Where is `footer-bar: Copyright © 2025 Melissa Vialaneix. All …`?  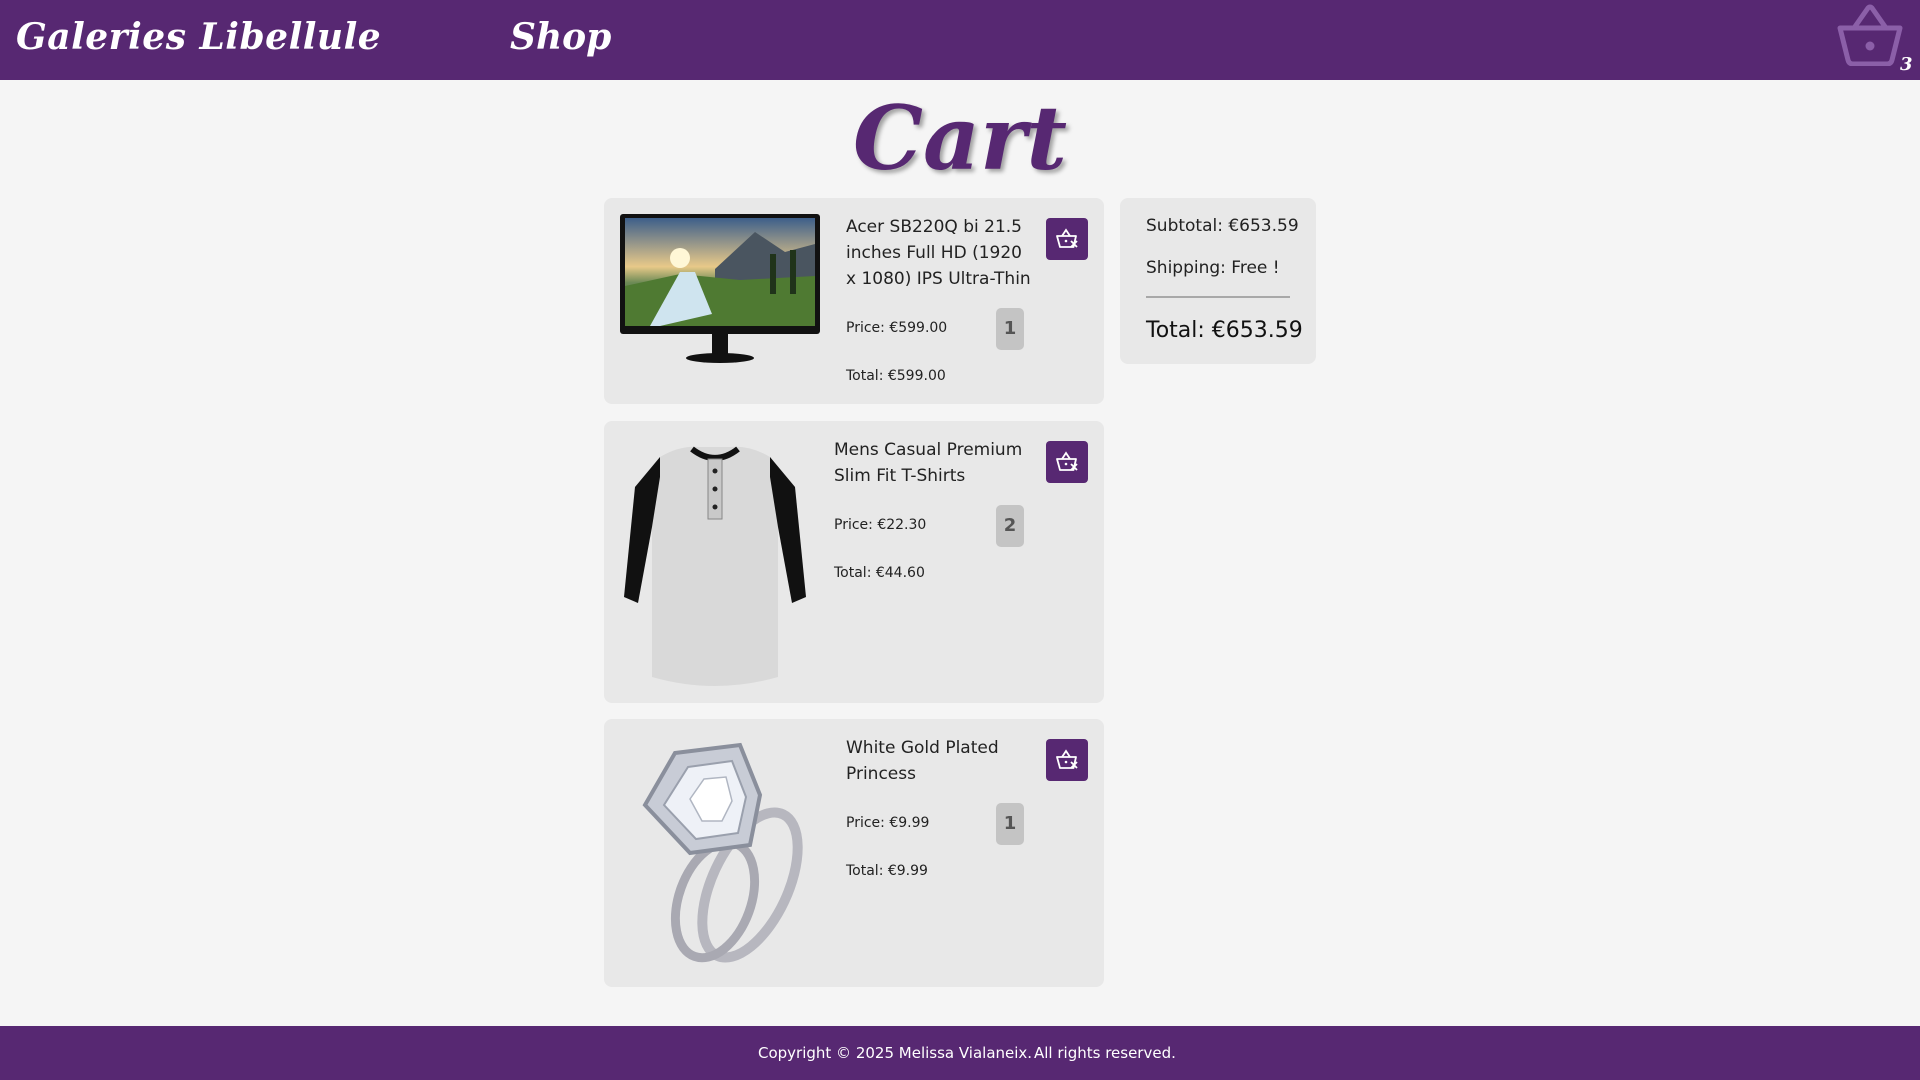
footer-bar: Copyright © 2025 Melissa Vialaneix. All … is located at coordinates (960, 1053).